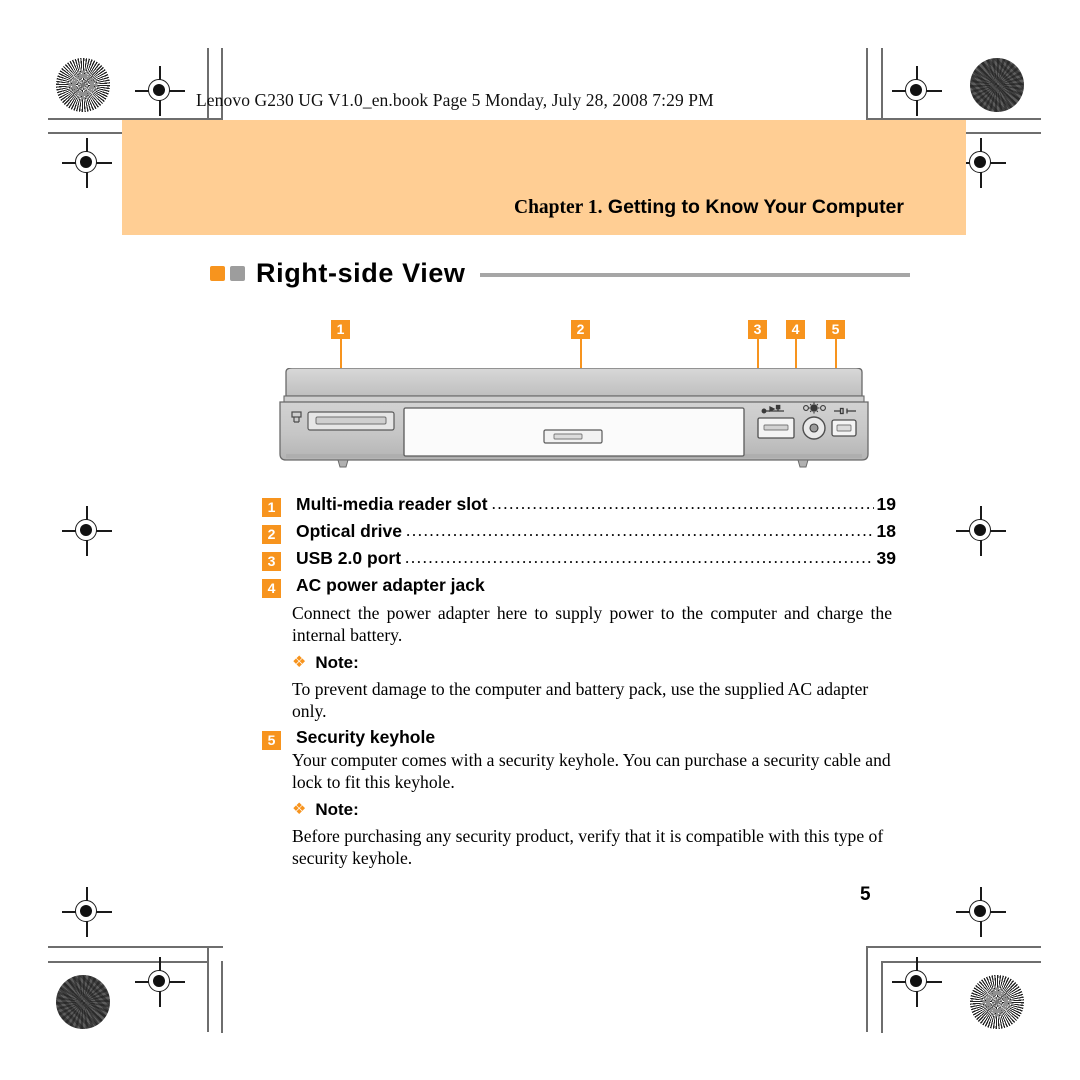  Describe the element at coordinates (835, 329) in the screenshot. I see `callout-badge-5: 5` at that location.